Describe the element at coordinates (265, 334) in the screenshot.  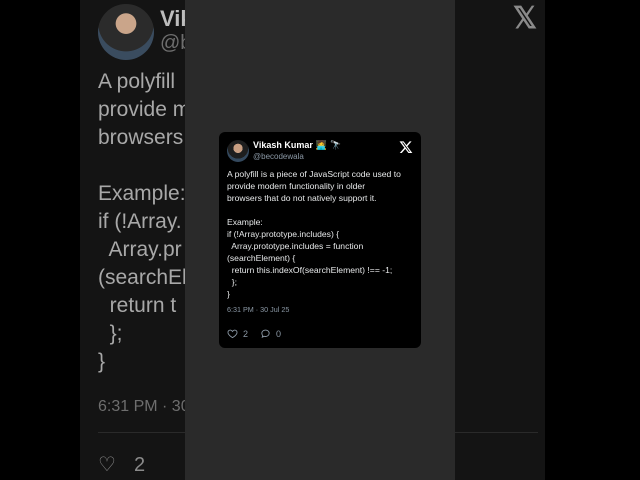
I see `reply-icon` at that location.